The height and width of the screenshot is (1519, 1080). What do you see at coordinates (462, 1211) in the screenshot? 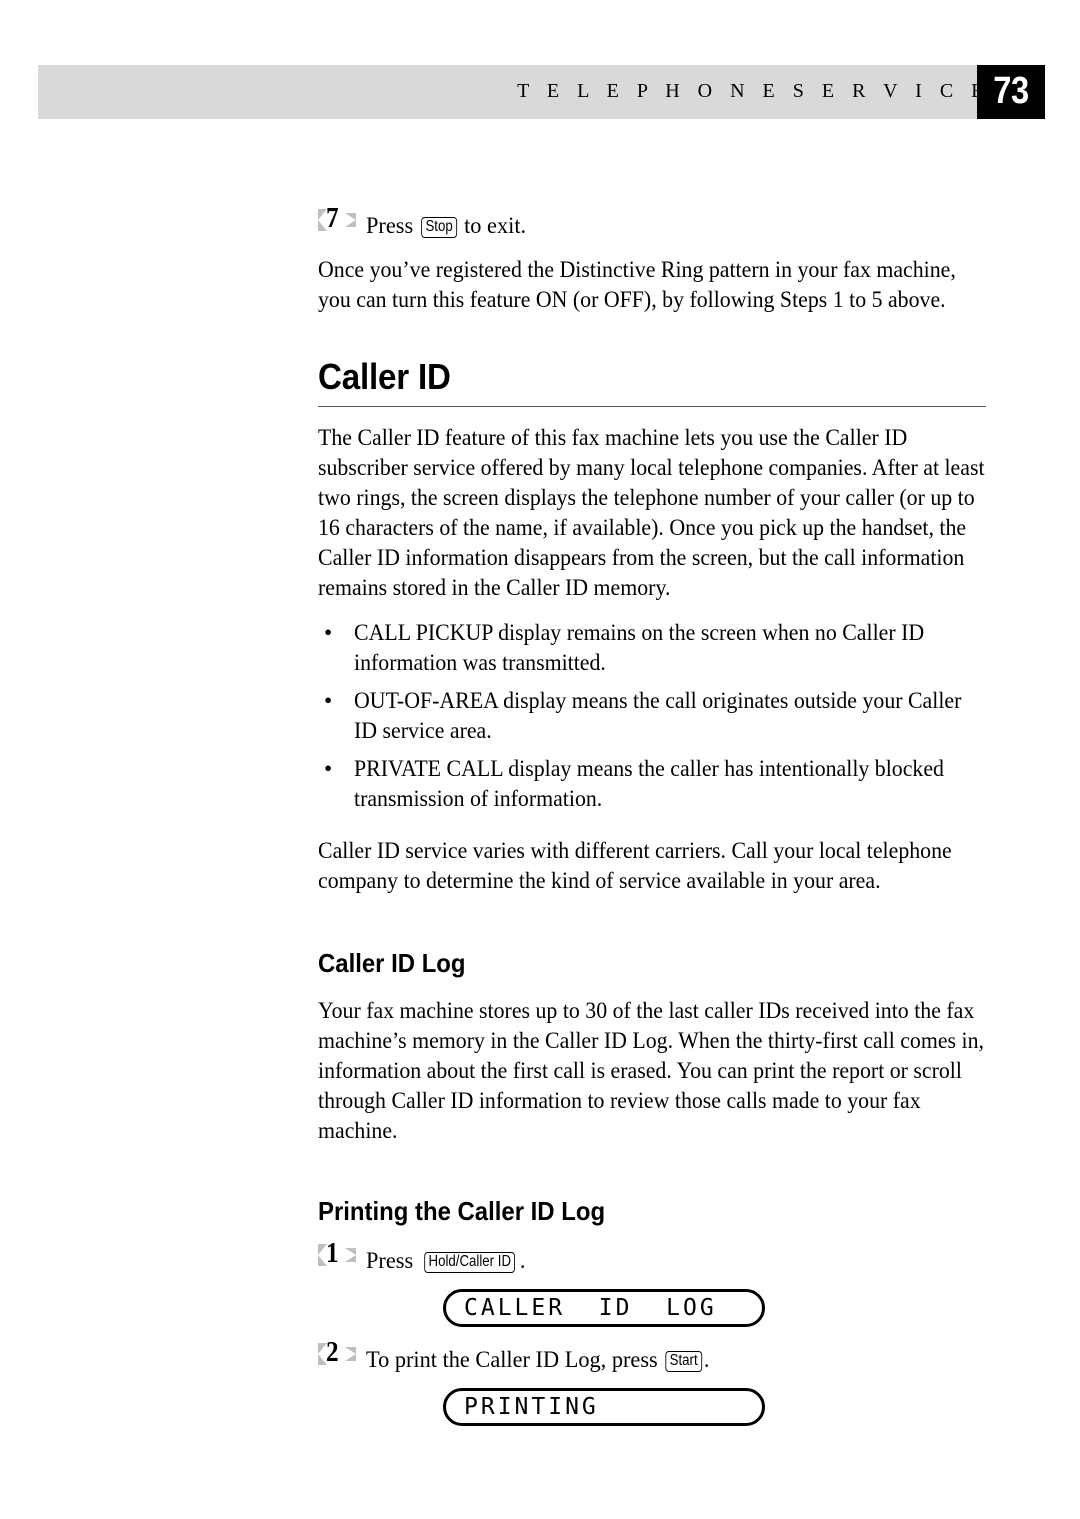
I see `subheading-printing-the-caller-id-log: Printing the Caller ID Log` at bounding box center [462, 1211].